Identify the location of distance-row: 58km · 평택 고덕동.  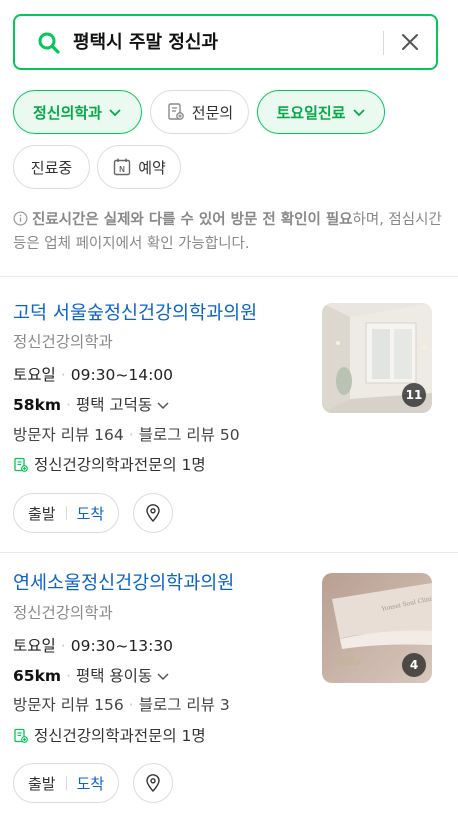
(91, 405).